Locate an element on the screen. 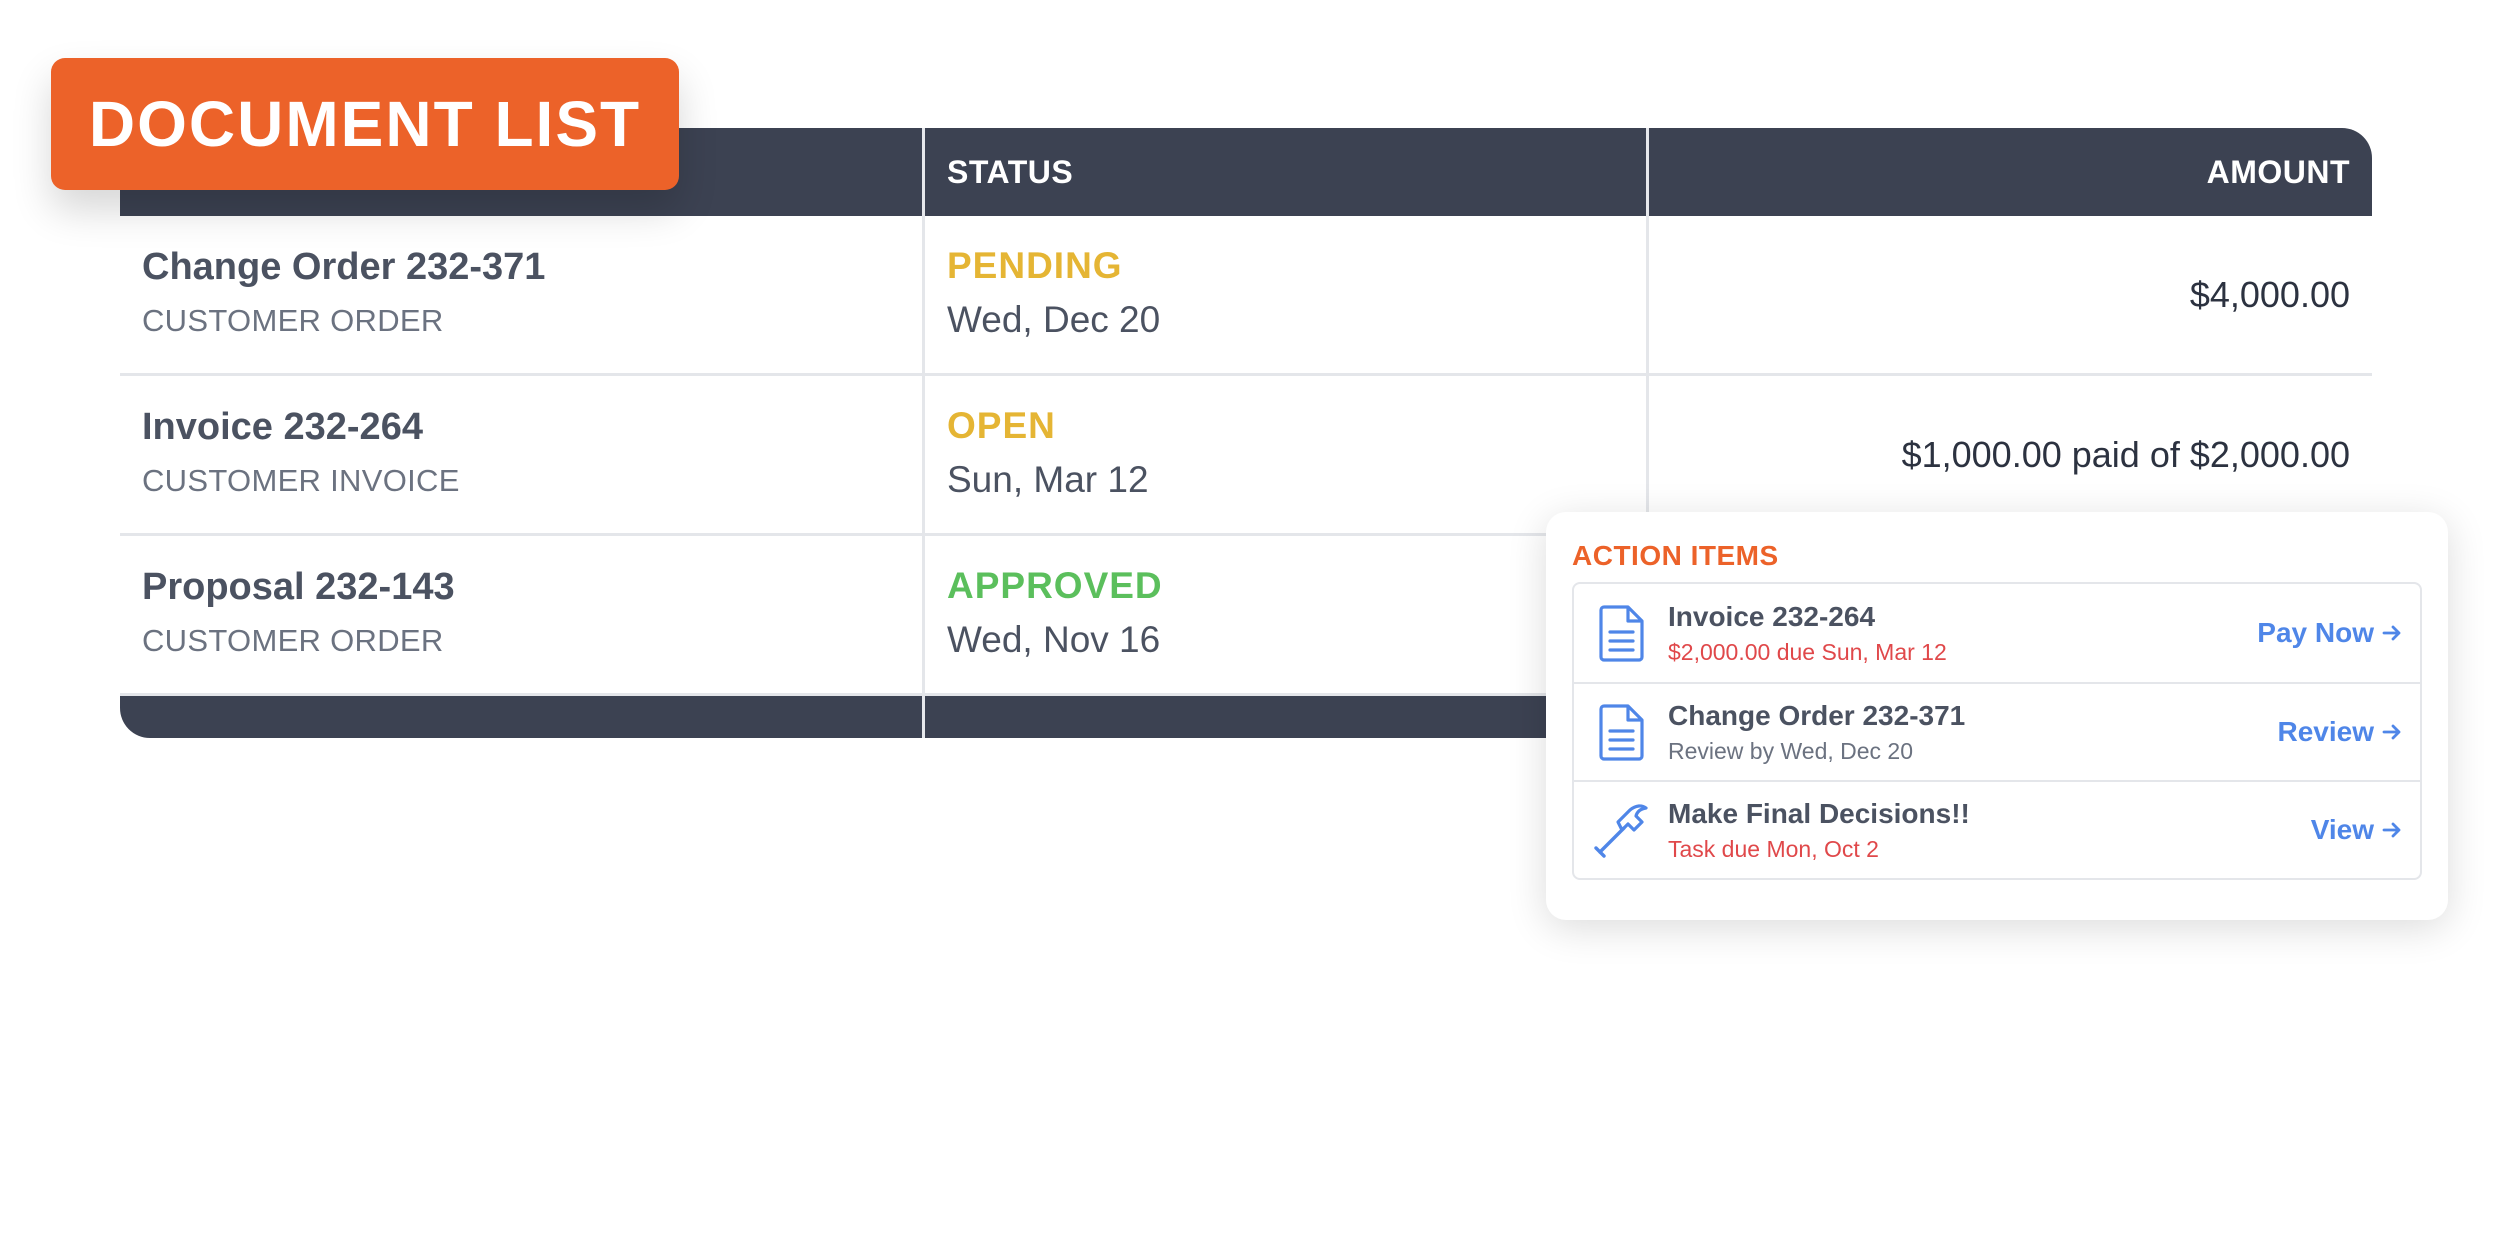 This screenshot has height=1242, width=2500. amount-value: $1,000.00 paid of $2,000.00 is located at coordinates (2125, 454).